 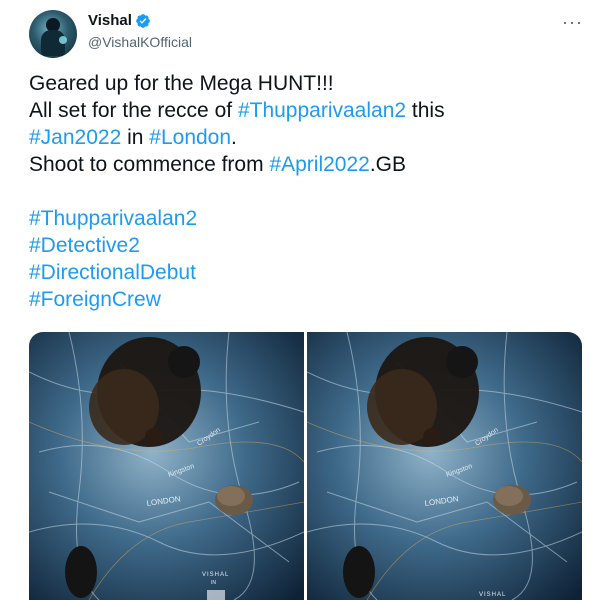 What do you see at coordinates (135, 137) in the screenshot?
I see `tweet-line-3-mid: in` at bounding box center [135, 137].